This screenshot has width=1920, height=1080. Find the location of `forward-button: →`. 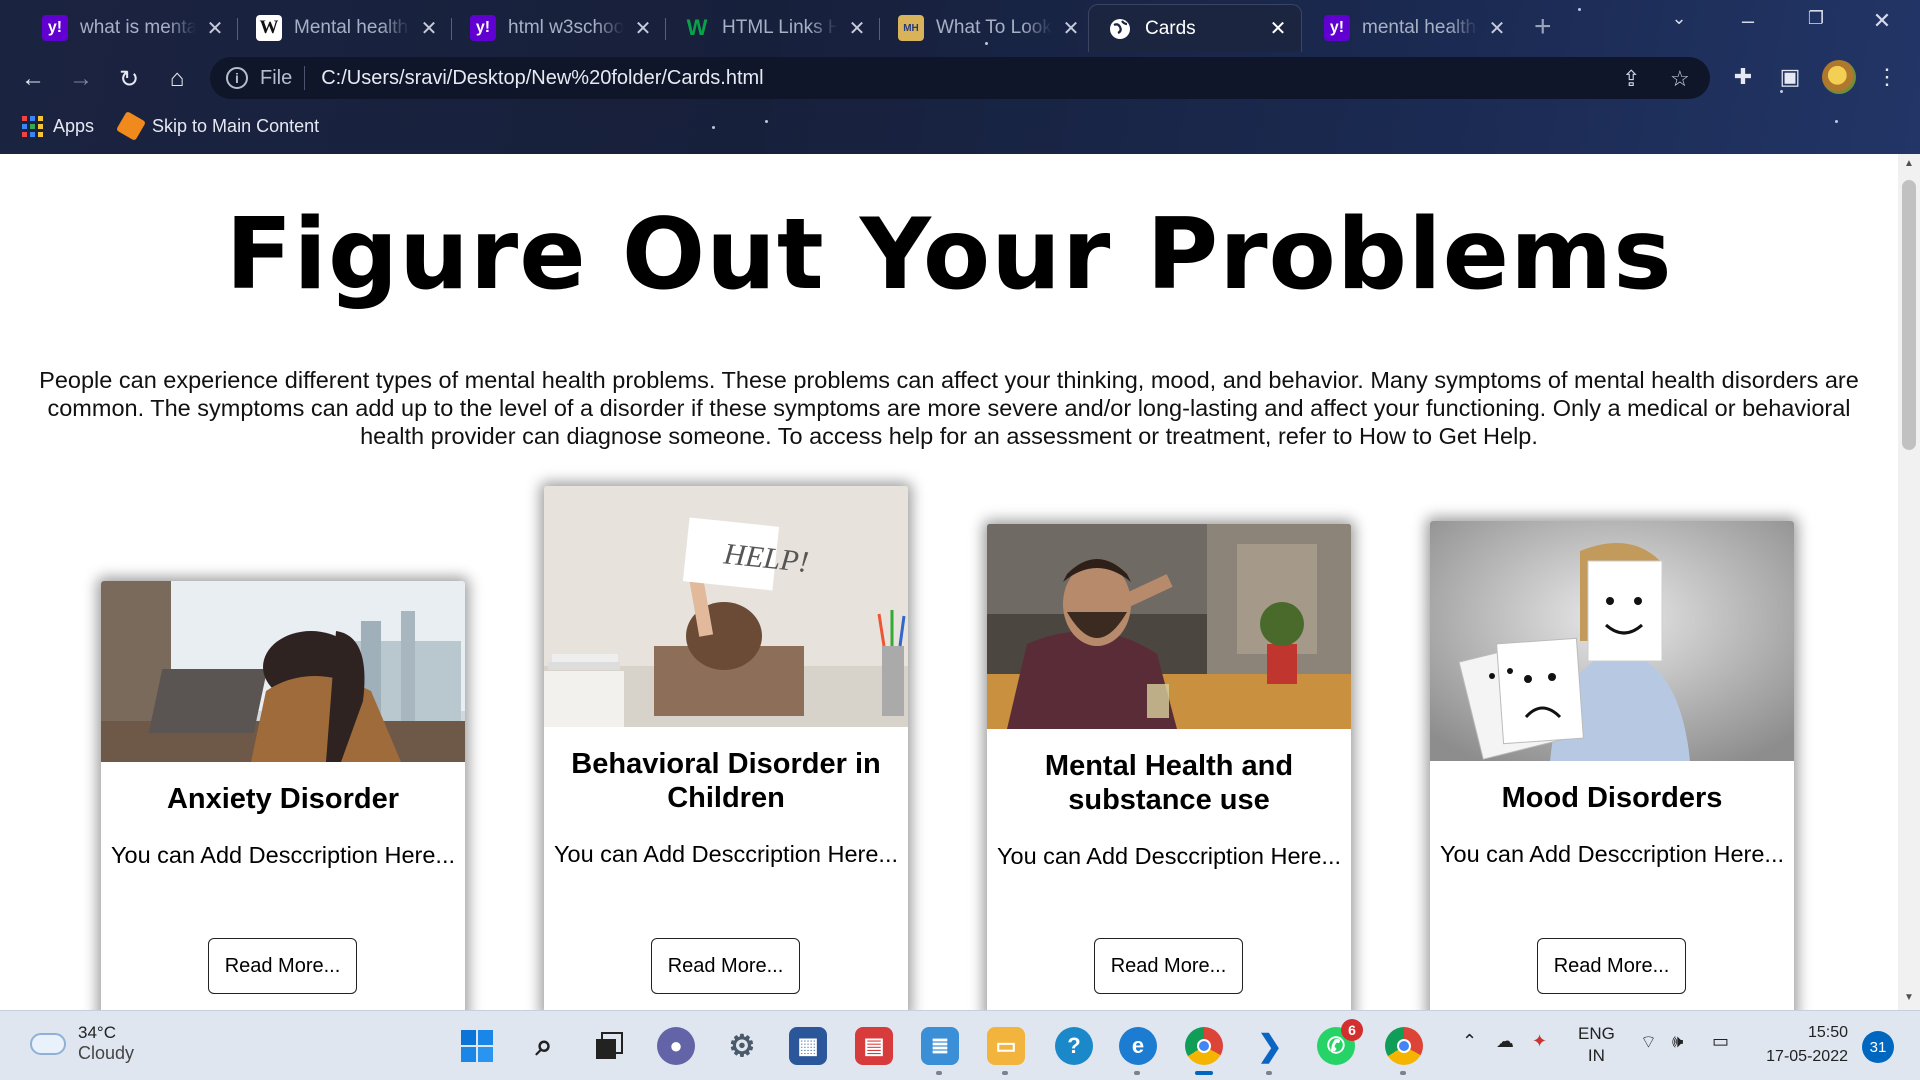

forward-button: → is located at coordinates (81, 79).